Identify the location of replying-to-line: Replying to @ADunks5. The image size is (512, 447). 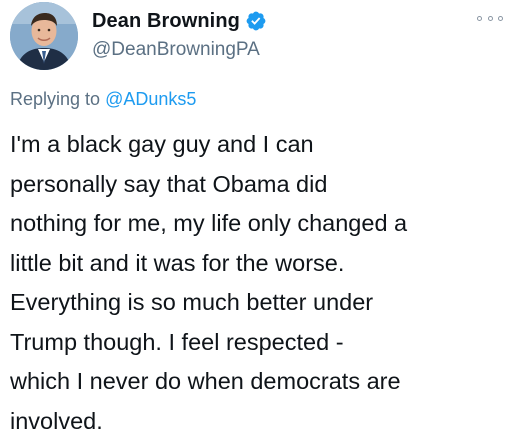
(103, 99).